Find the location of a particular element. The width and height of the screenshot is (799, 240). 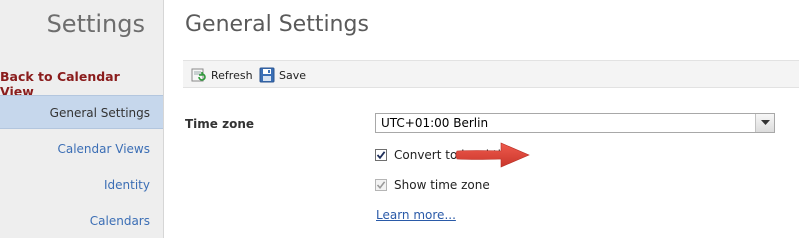

refresh-icon is located at coordinates (198, 75).